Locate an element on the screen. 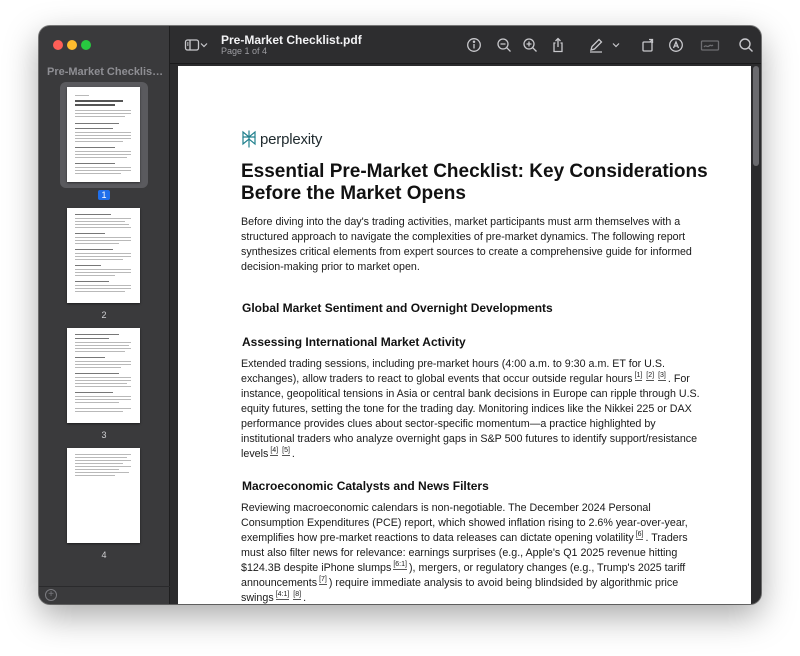  document-title: Pre-Market Checklist.pdf is located at coordinates (291, 40).